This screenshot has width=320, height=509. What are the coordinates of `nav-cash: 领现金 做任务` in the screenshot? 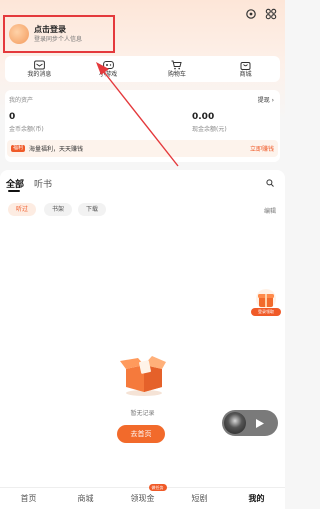 It's located at (143, 494).